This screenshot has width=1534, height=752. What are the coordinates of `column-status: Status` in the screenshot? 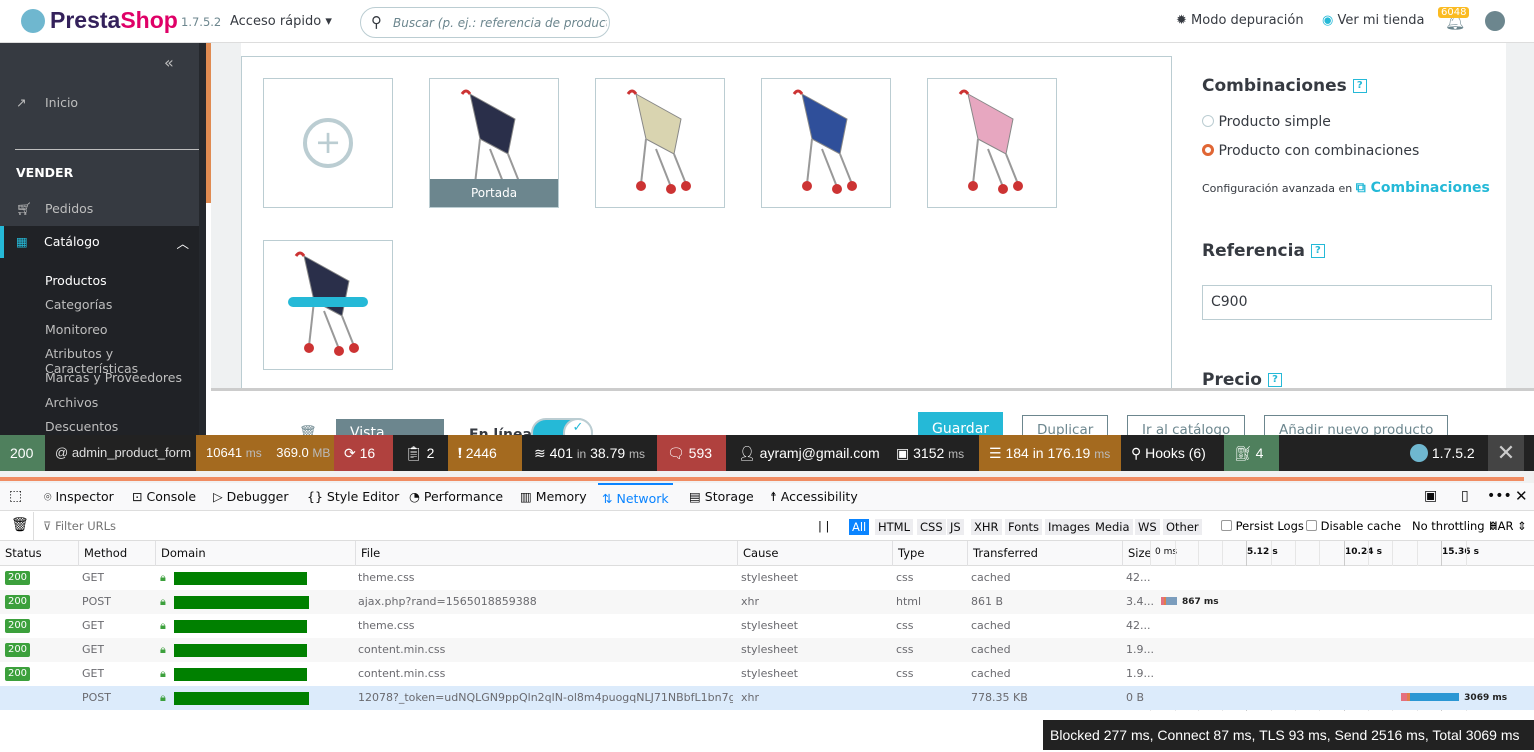 It's located at (39, 553).